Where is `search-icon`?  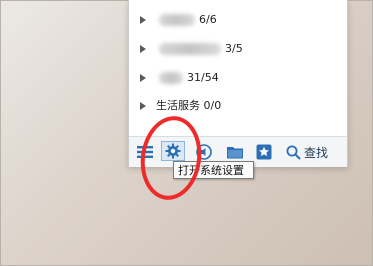 search-icon is located at coordinates (293, 152).